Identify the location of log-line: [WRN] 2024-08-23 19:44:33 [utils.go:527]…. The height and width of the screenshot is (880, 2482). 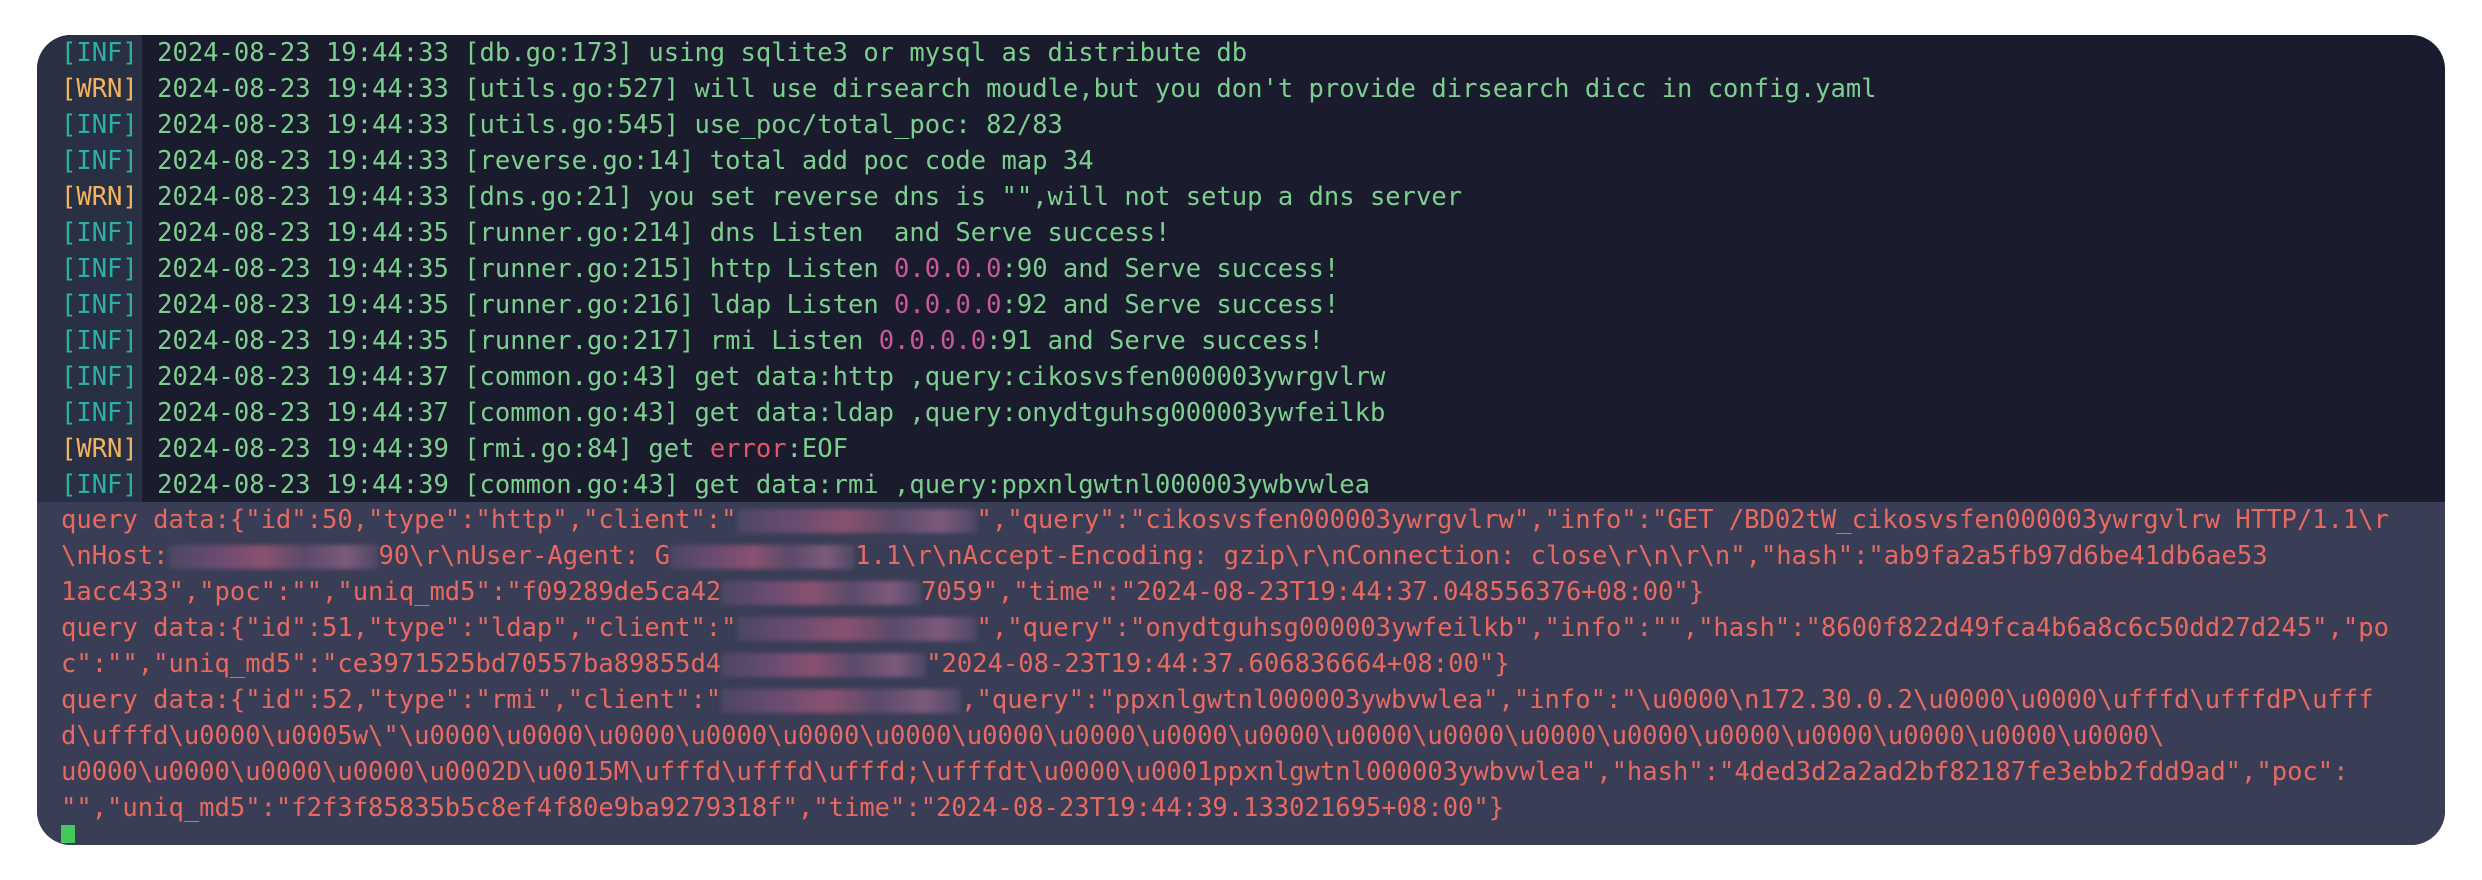
(1241, 89).